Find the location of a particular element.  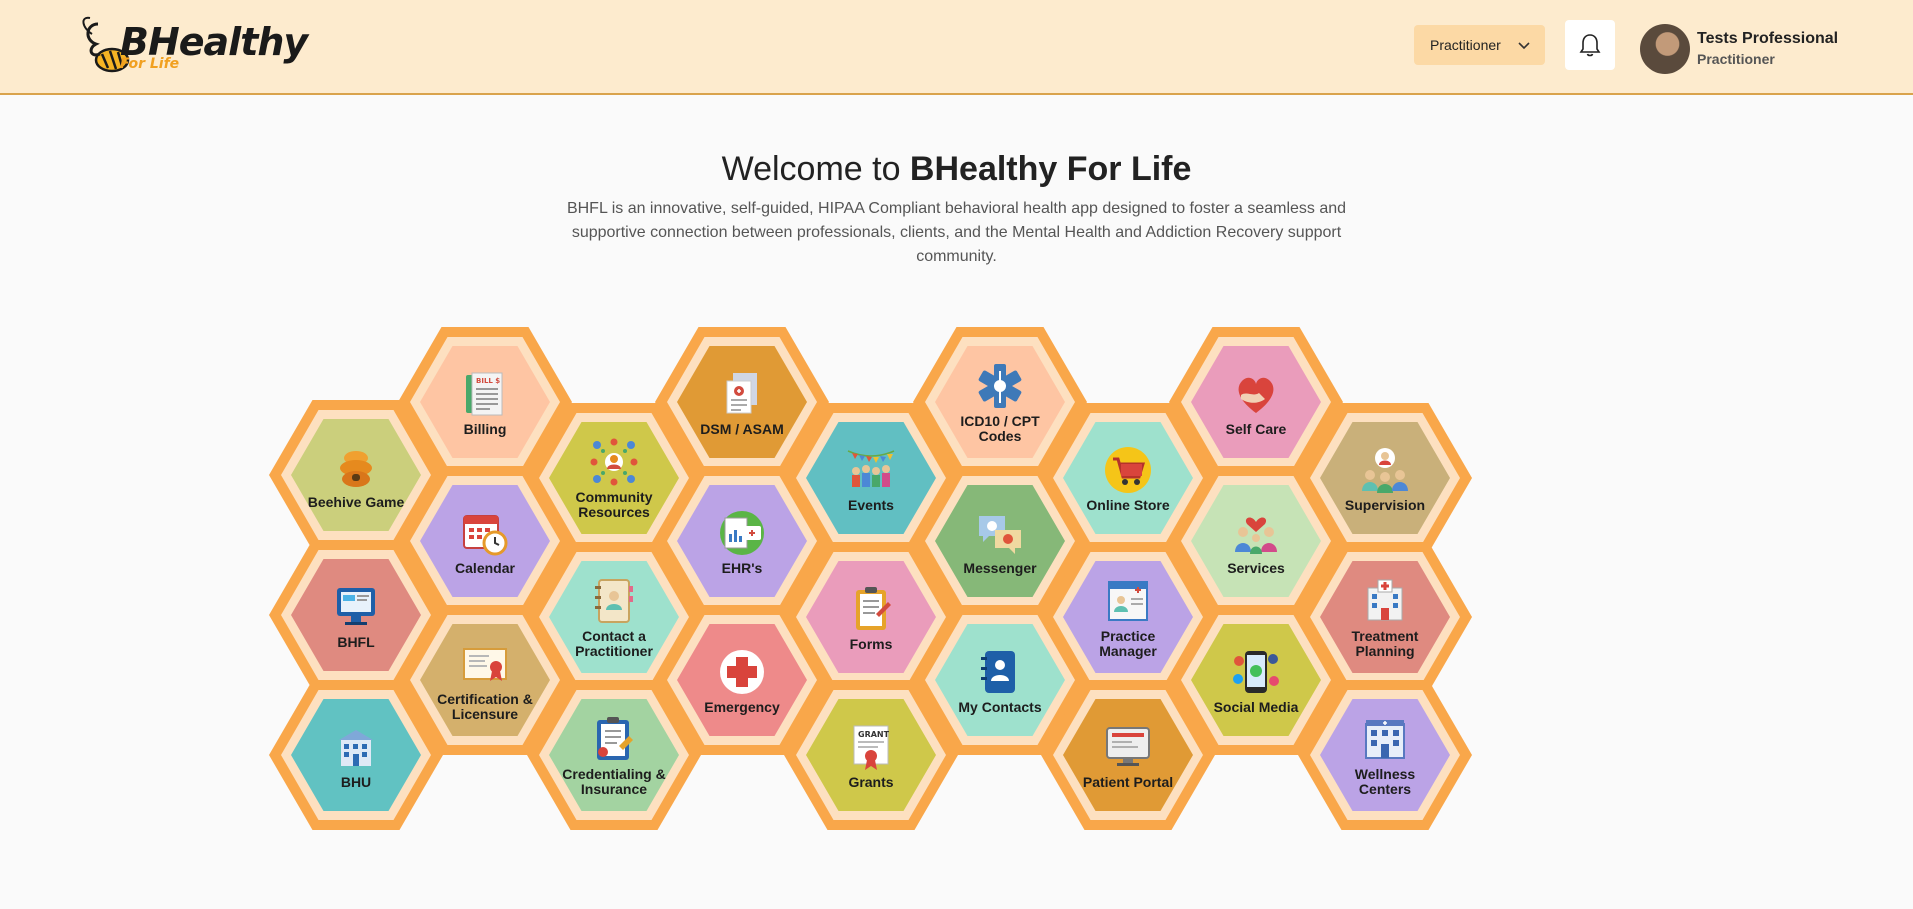

tile-label: BHU is located at coordinates (356, 781).